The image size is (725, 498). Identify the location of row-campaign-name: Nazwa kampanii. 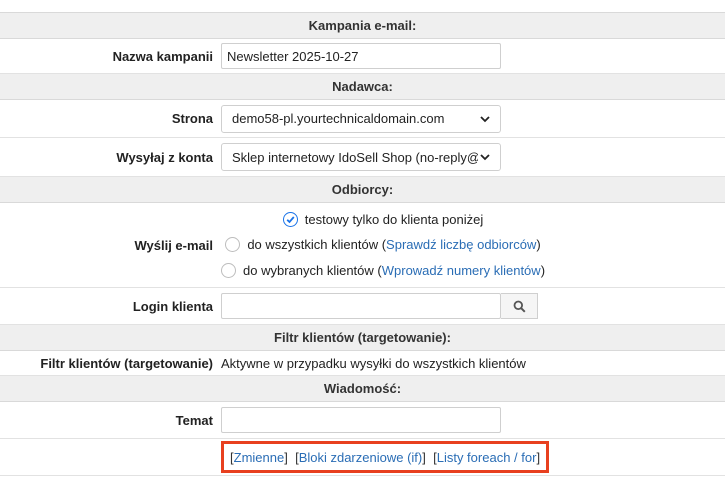
(362, 56).